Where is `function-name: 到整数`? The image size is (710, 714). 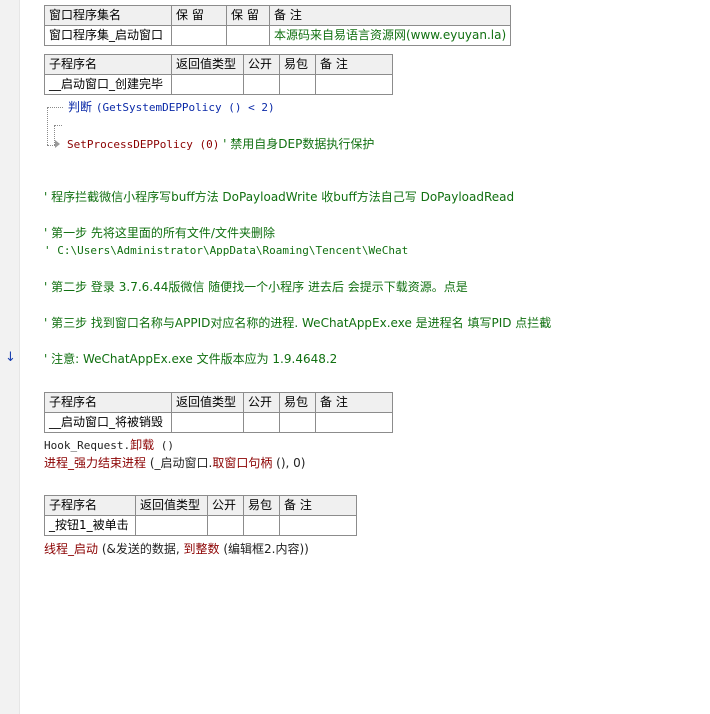
function-name: 到整数 is located at coordinates (201, 549).